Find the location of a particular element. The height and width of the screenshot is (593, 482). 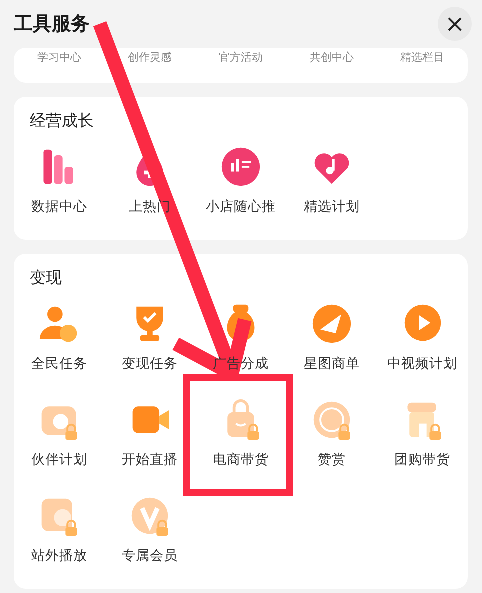

paper-plane-icon is located at coordinates (331, 324).